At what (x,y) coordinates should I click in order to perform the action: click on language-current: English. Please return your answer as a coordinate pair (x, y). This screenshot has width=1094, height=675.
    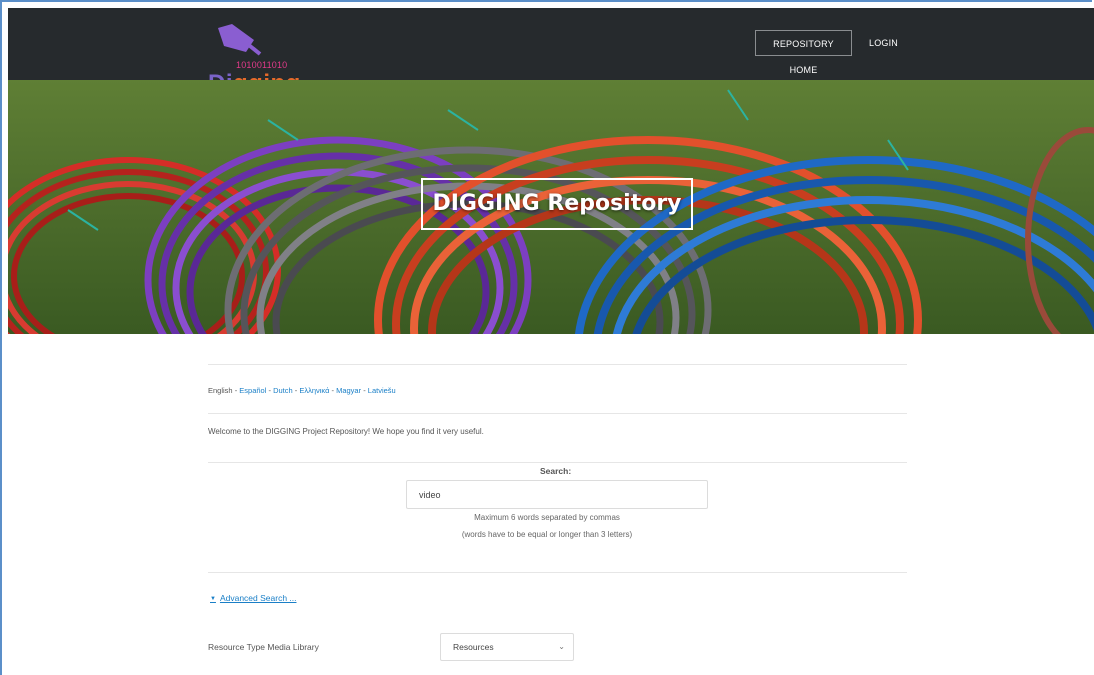
    Looking at the image, I should click on (220, 390).